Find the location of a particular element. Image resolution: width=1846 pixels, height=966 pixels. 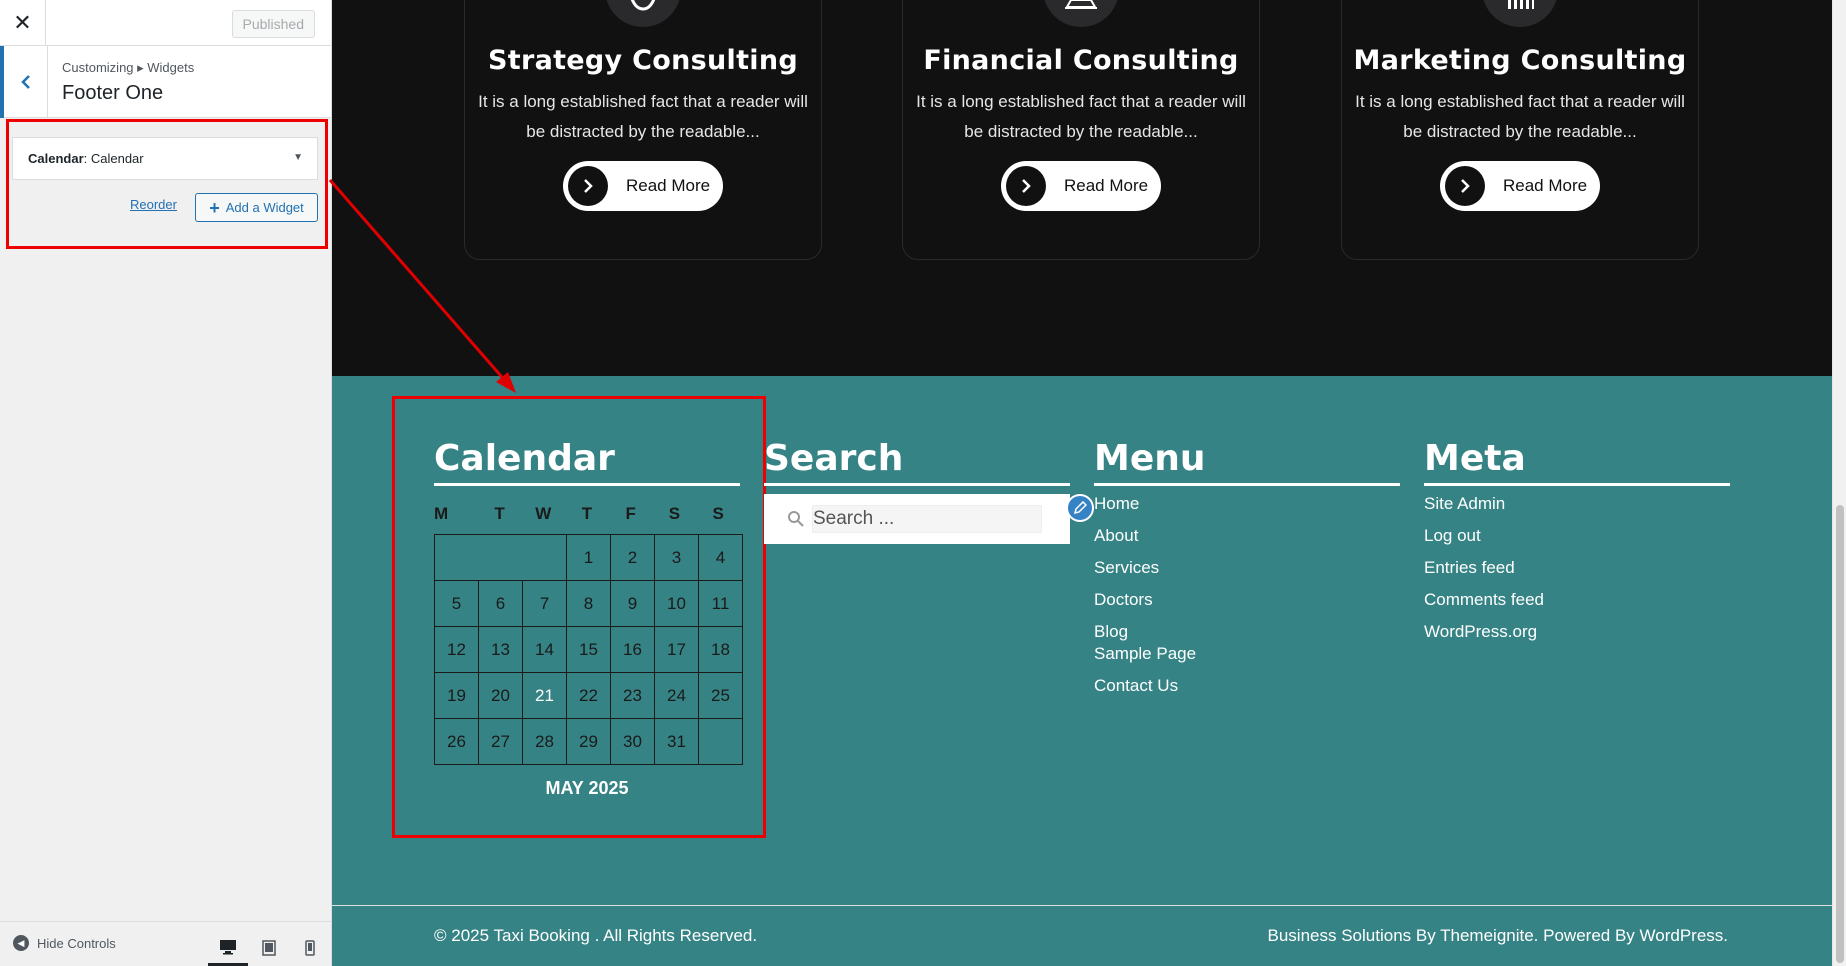

search-form is located at coordinates (917, 519).